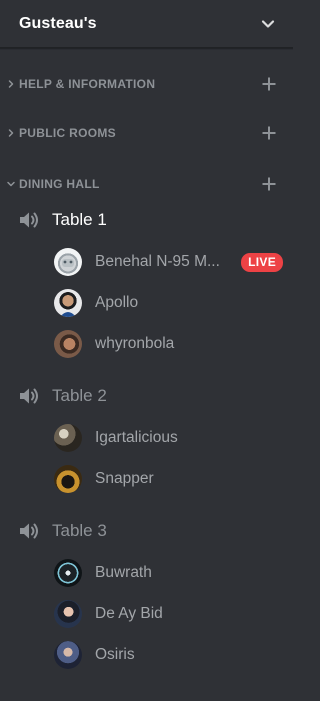 The height and width of the screenshot is (701, 320). What do you see at coordinates (79, 219) in the screenshot?
I see `channel-name: Table 1` at bounding box center [79, 219].